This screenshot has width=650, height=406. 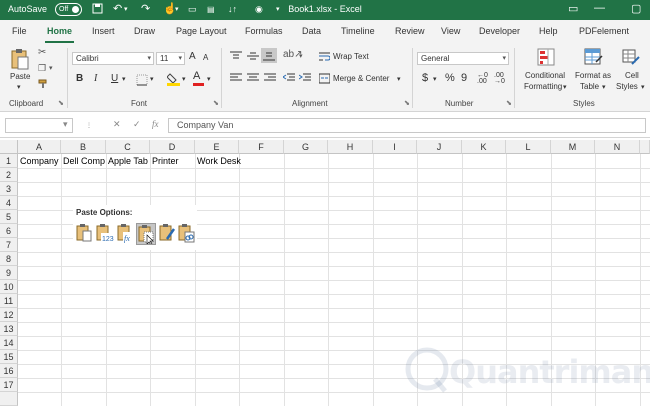 I want to click on formula-bar-resize-icon: ⋮, so click(x=89, y=125).